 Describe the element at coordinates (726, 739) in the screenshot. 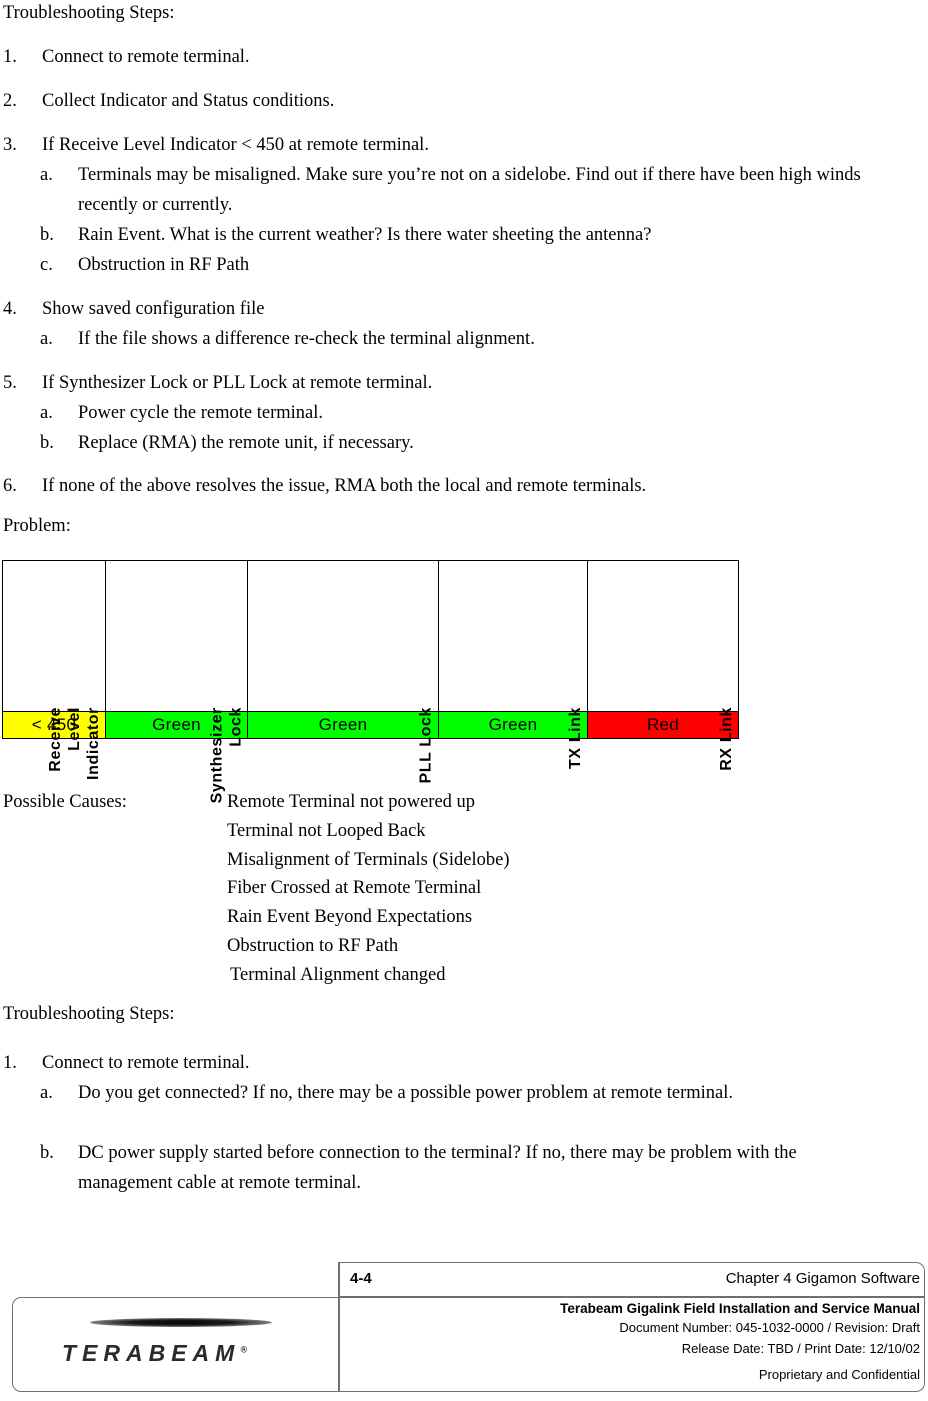

I see `header-label: RX Link` at that location.